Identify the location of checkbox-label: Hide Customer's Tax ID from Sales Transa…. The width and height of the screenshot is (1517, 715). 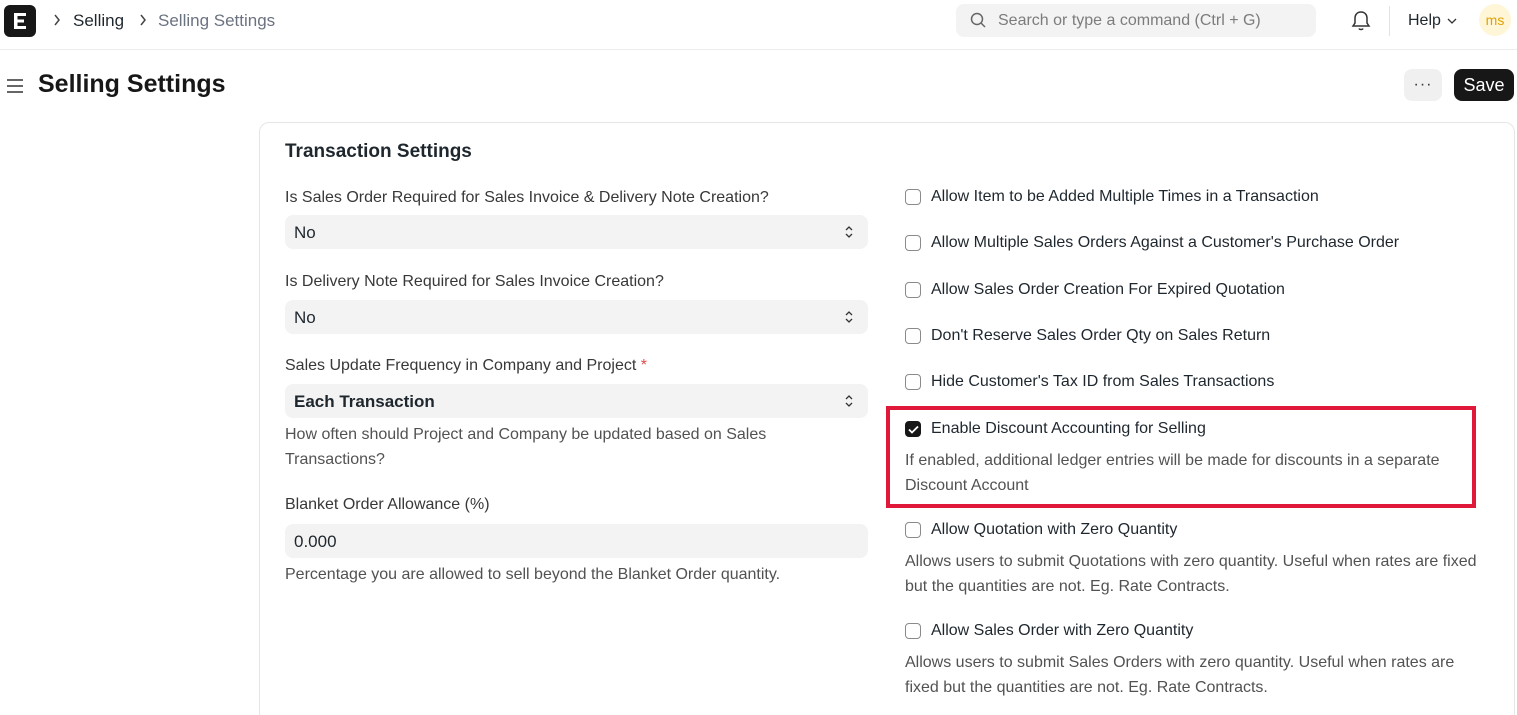
(1103, 381).